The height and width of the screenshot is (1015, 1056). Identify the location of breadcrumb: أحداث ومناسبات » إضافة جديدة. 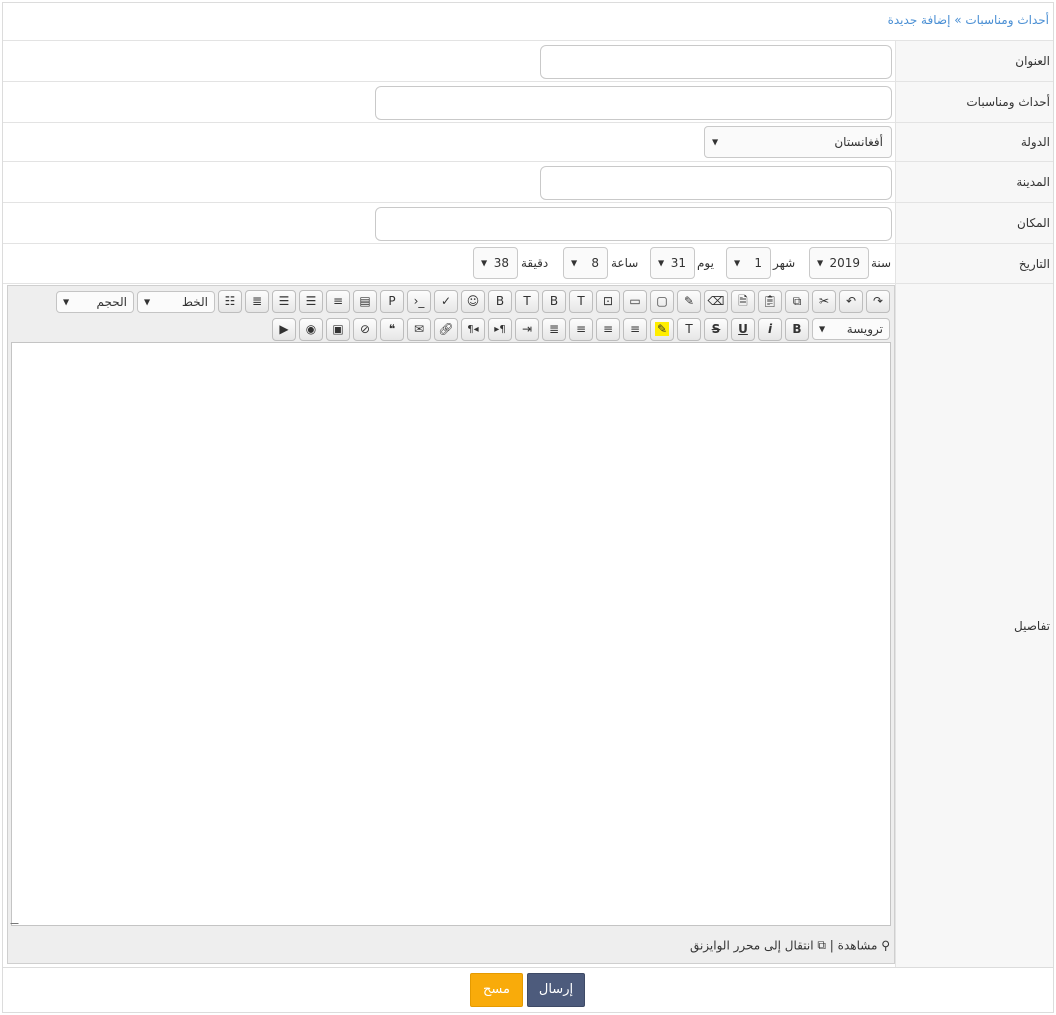
(968, 20).